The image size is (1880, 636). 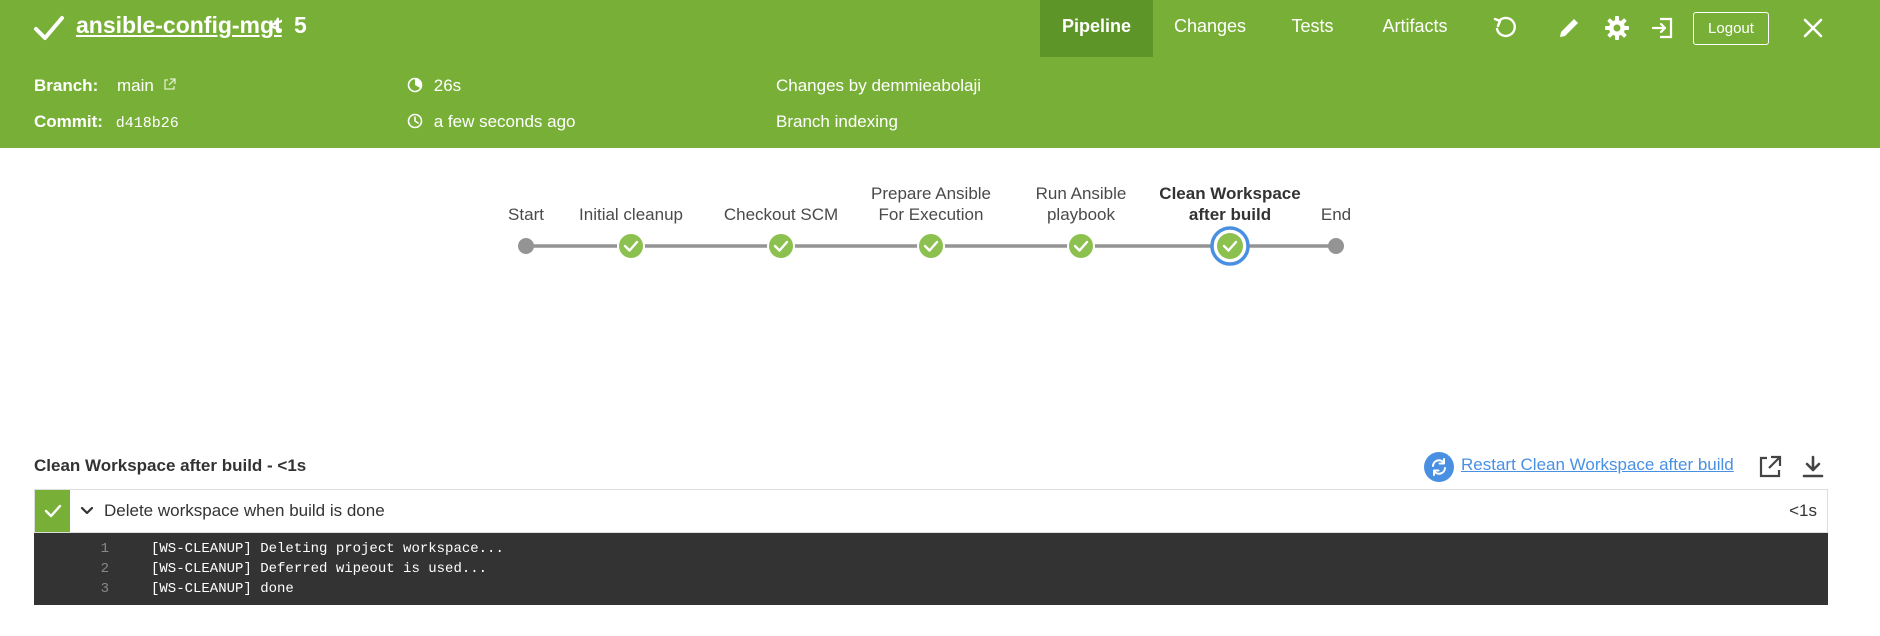 I want to click on timer-icon, so click(x=415, y=85).